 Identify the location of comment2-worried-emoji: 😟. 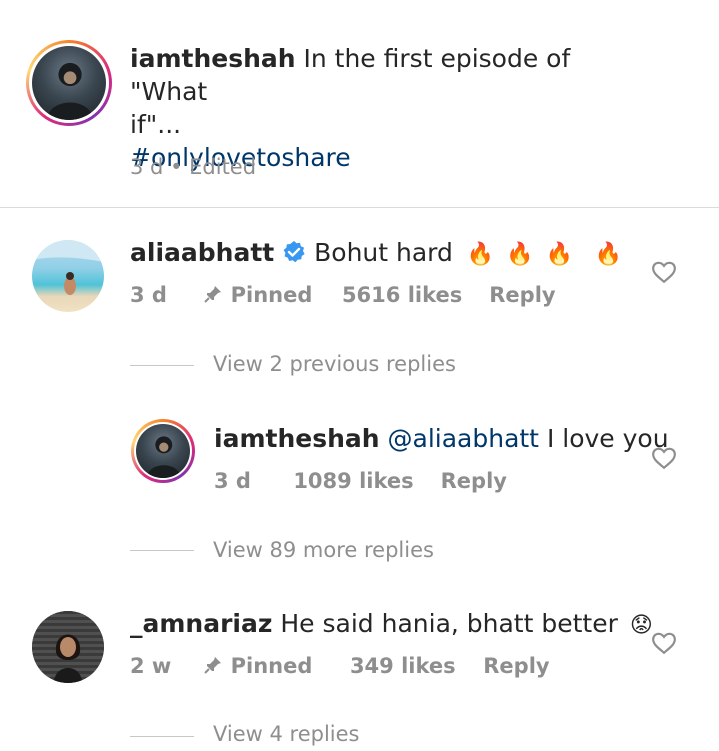
(641, 625).